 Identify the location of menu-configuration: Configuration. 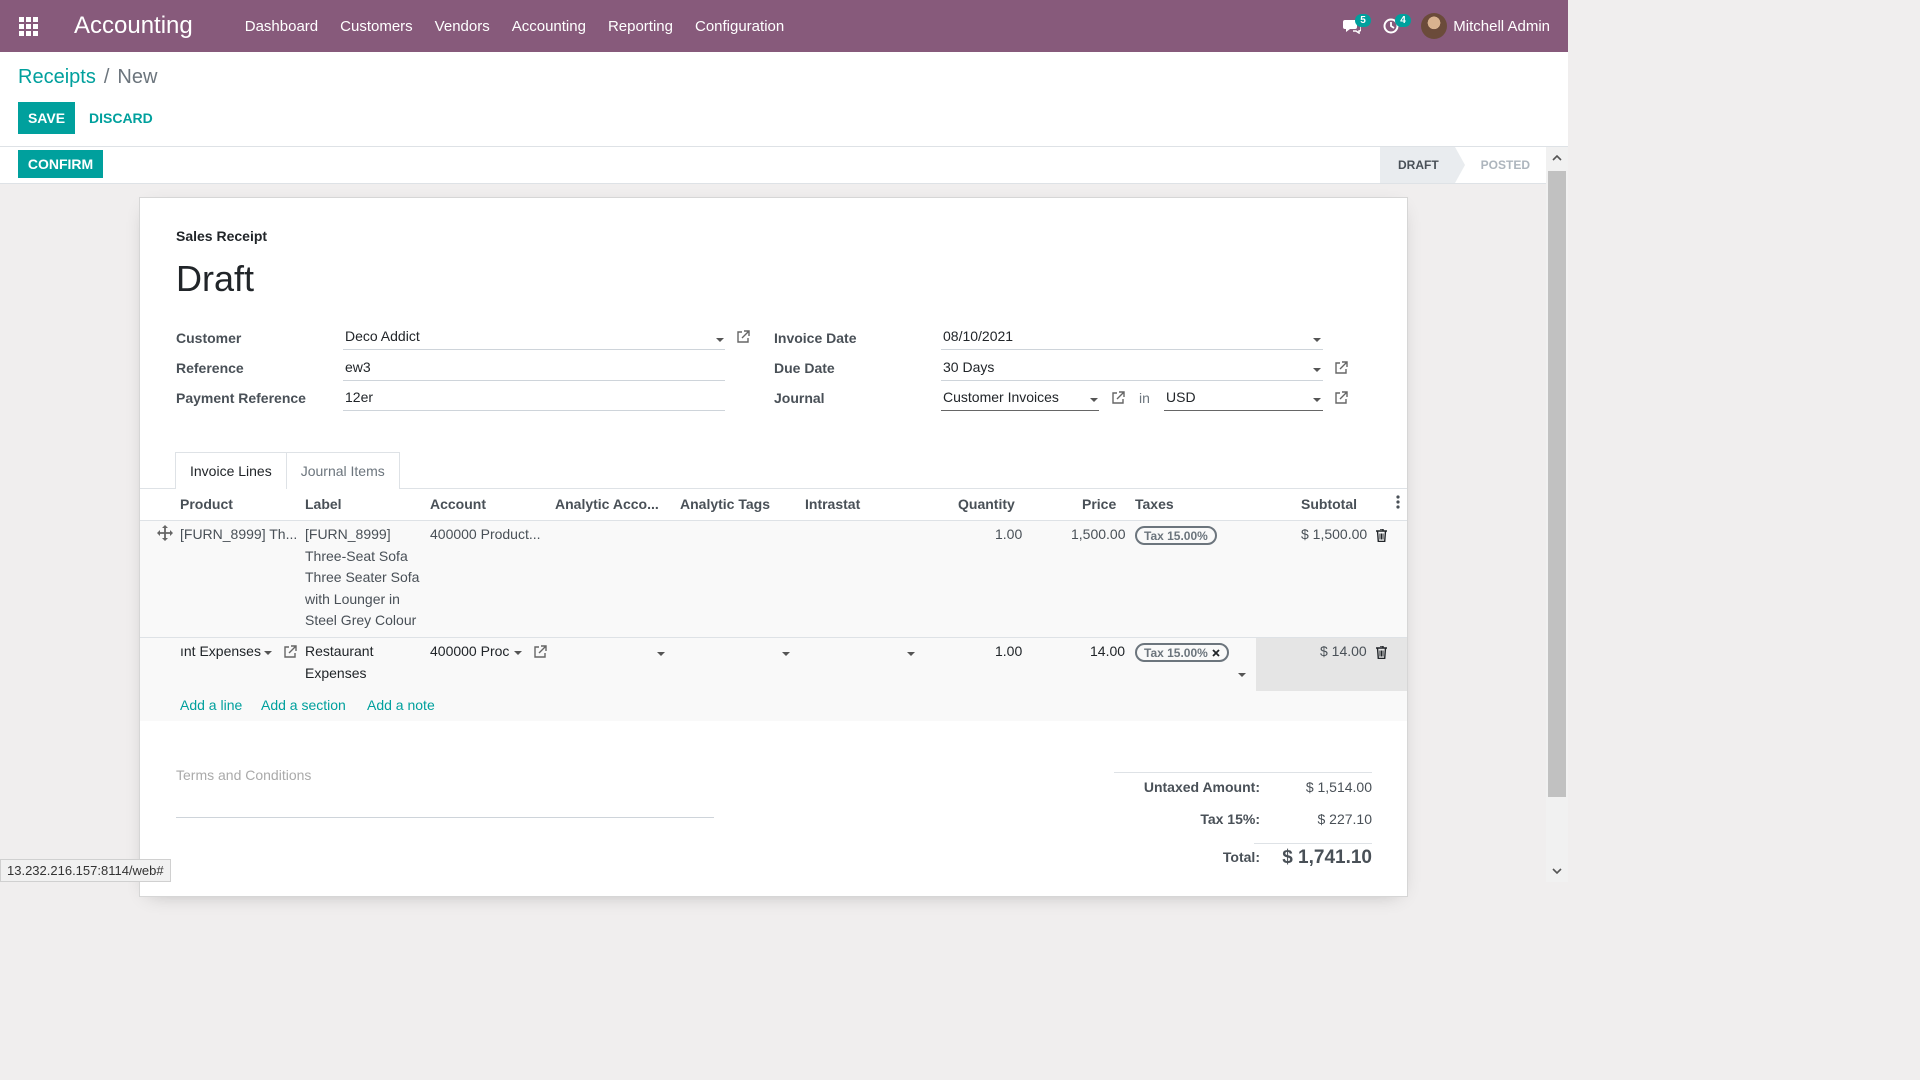
(739, 26).